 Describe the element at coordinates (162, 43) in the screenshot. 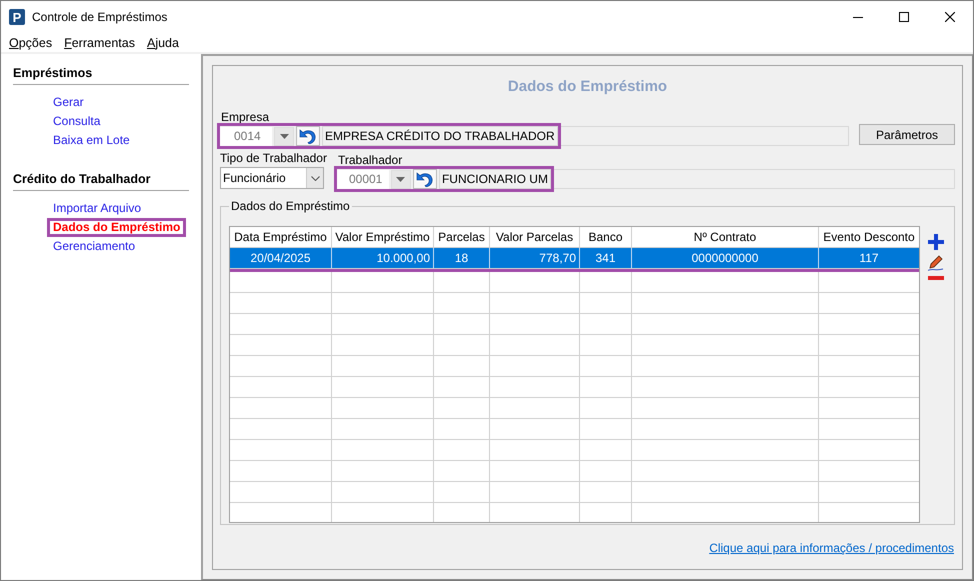

I see `menu-item: Ajuda` at that location.